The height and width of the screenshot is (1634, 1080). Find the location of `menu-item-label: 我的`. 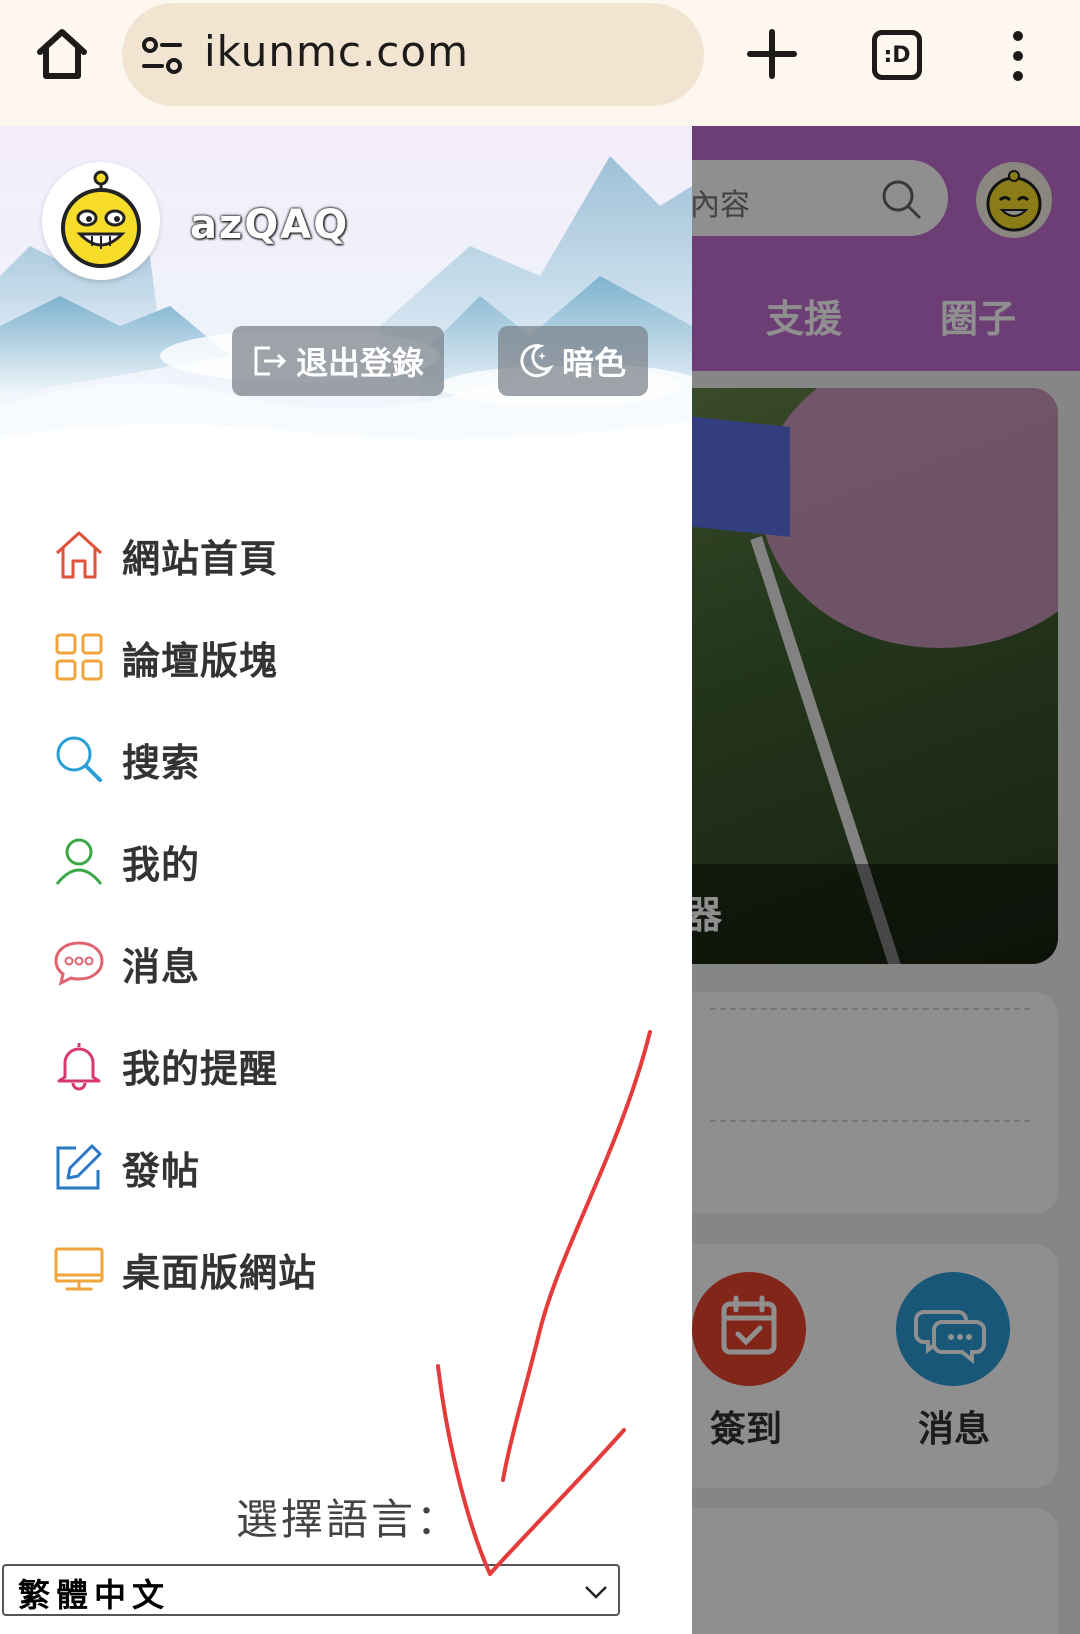

menu-item-label: 我的 is located at coordinates (161, 864).